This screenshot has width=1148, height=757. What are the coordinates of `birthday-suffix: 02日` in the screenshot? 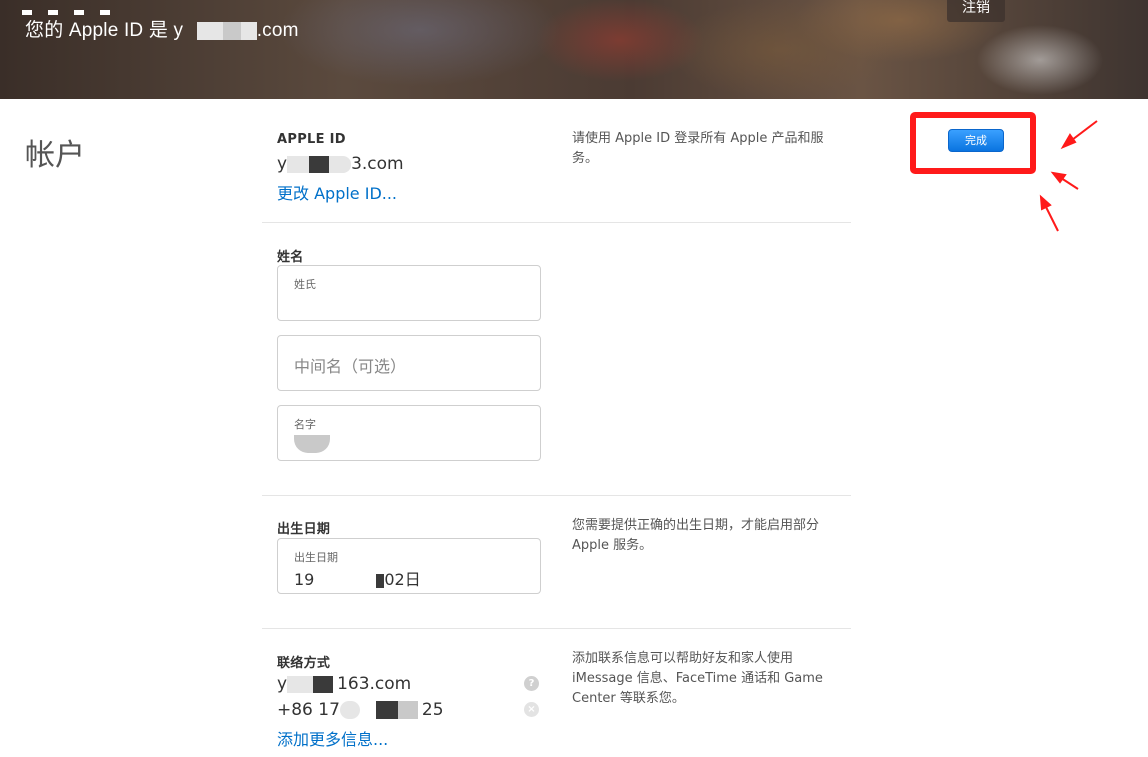 It's located at (402, 579).